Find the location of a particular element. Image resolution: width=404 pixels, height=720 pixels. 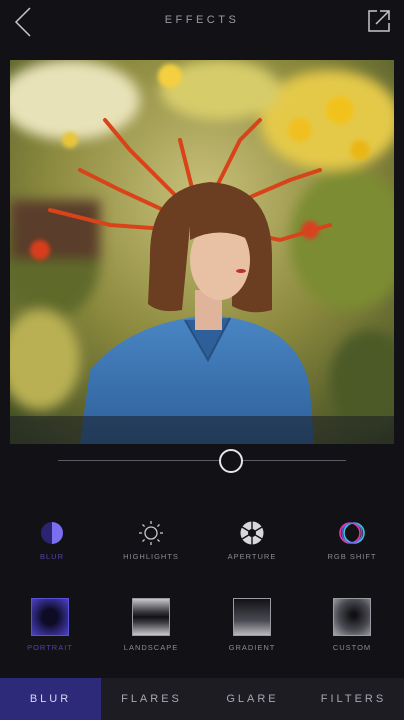

tab-blur: BLUR is located at coordinates (50, 699).